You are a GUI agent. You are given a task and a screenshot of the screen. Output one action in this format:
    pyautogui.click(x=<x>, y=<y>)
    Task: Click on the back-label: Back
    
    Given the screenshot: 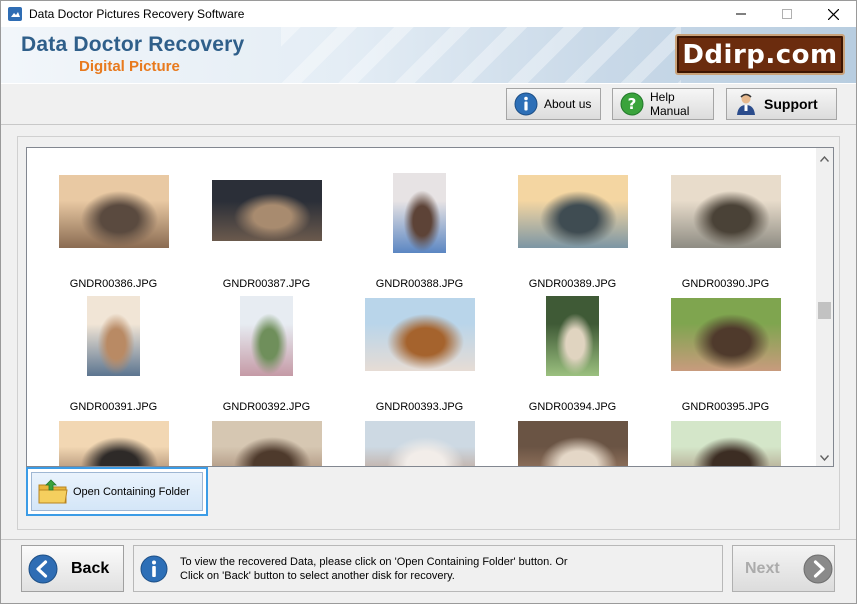 What is the action you would take?
    pyautogui.click(x=90, y=568)
    